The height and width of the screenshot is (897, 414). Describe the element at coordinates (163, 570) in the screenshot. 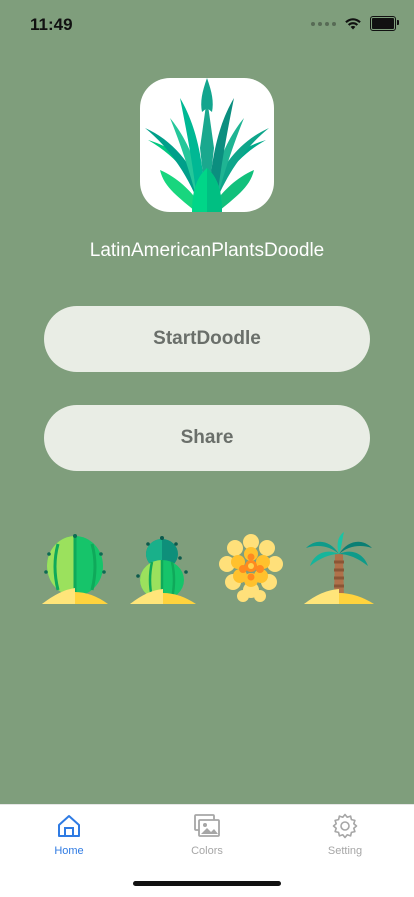

I see `stacked-cactus-icon` at that location.